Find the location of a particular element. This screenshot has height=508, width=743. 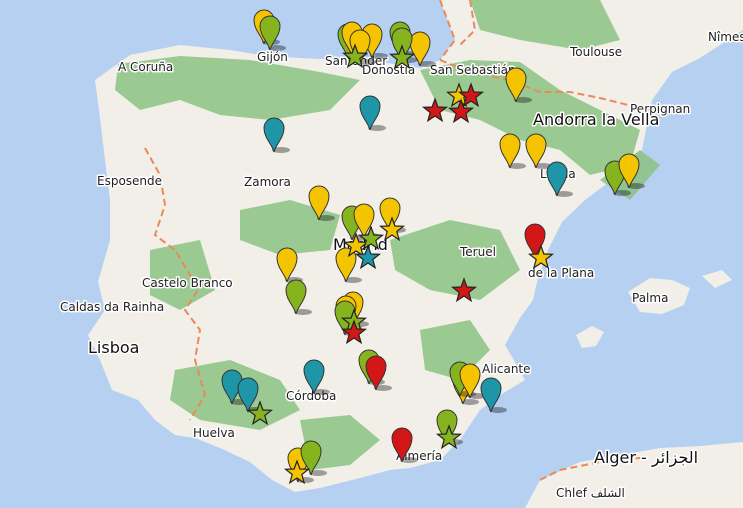

place-label: Toulouse is located at coordinates (595, 52).